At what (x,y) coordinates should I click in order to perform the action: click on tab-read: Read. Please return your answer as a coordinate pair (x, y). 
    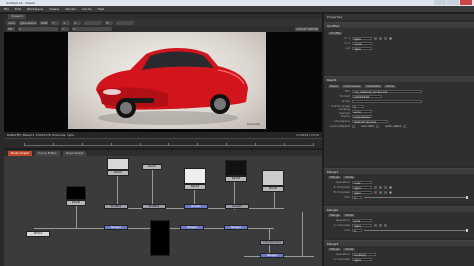
    Looking at the image, I should click on (334, 86).